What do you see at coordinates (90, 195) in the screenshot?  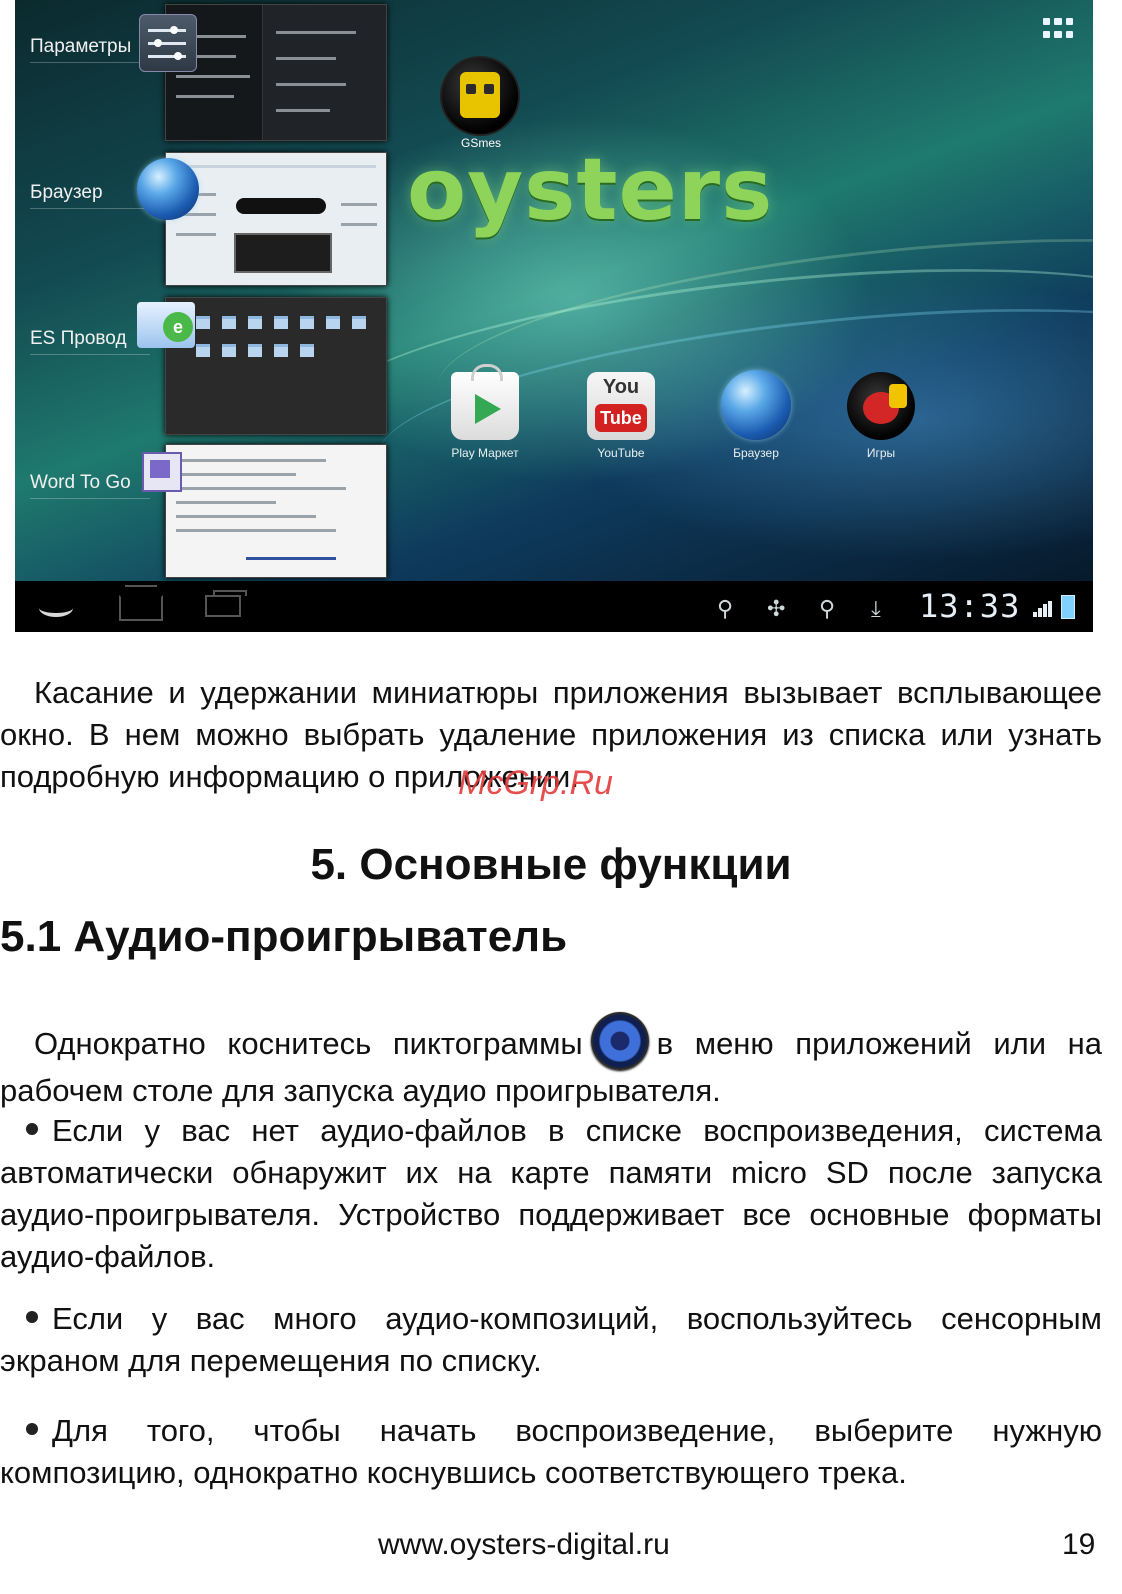 I see `recent-app-label-browser: Браузер` at bounding box center [90, 195].